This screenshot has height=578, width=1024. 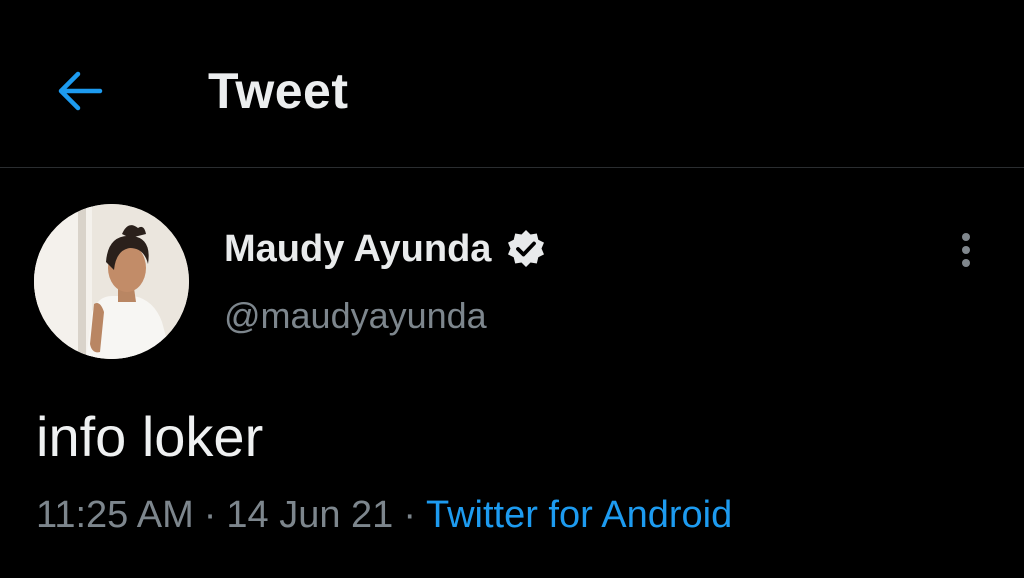 I want to click on arrow-left-icon, so click(x=80, y=91).